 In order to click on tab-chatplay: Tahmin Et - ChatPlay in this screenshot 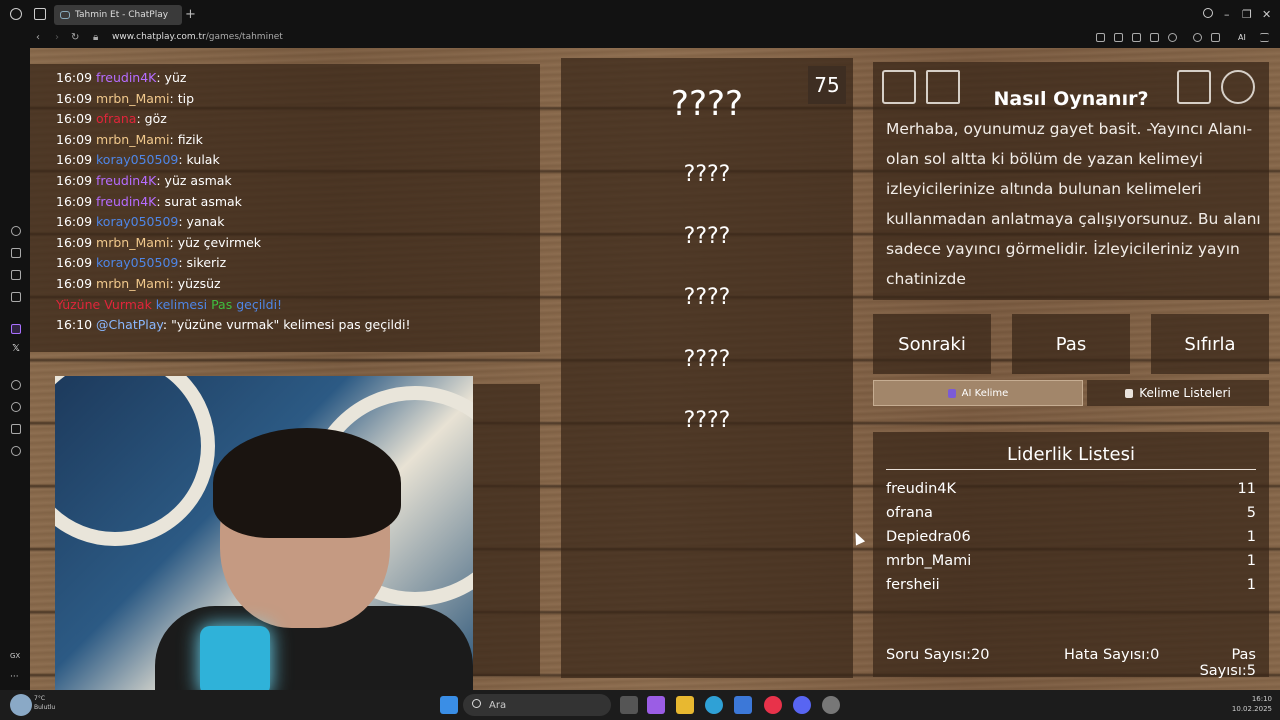, I will do `click(118, 15)`.